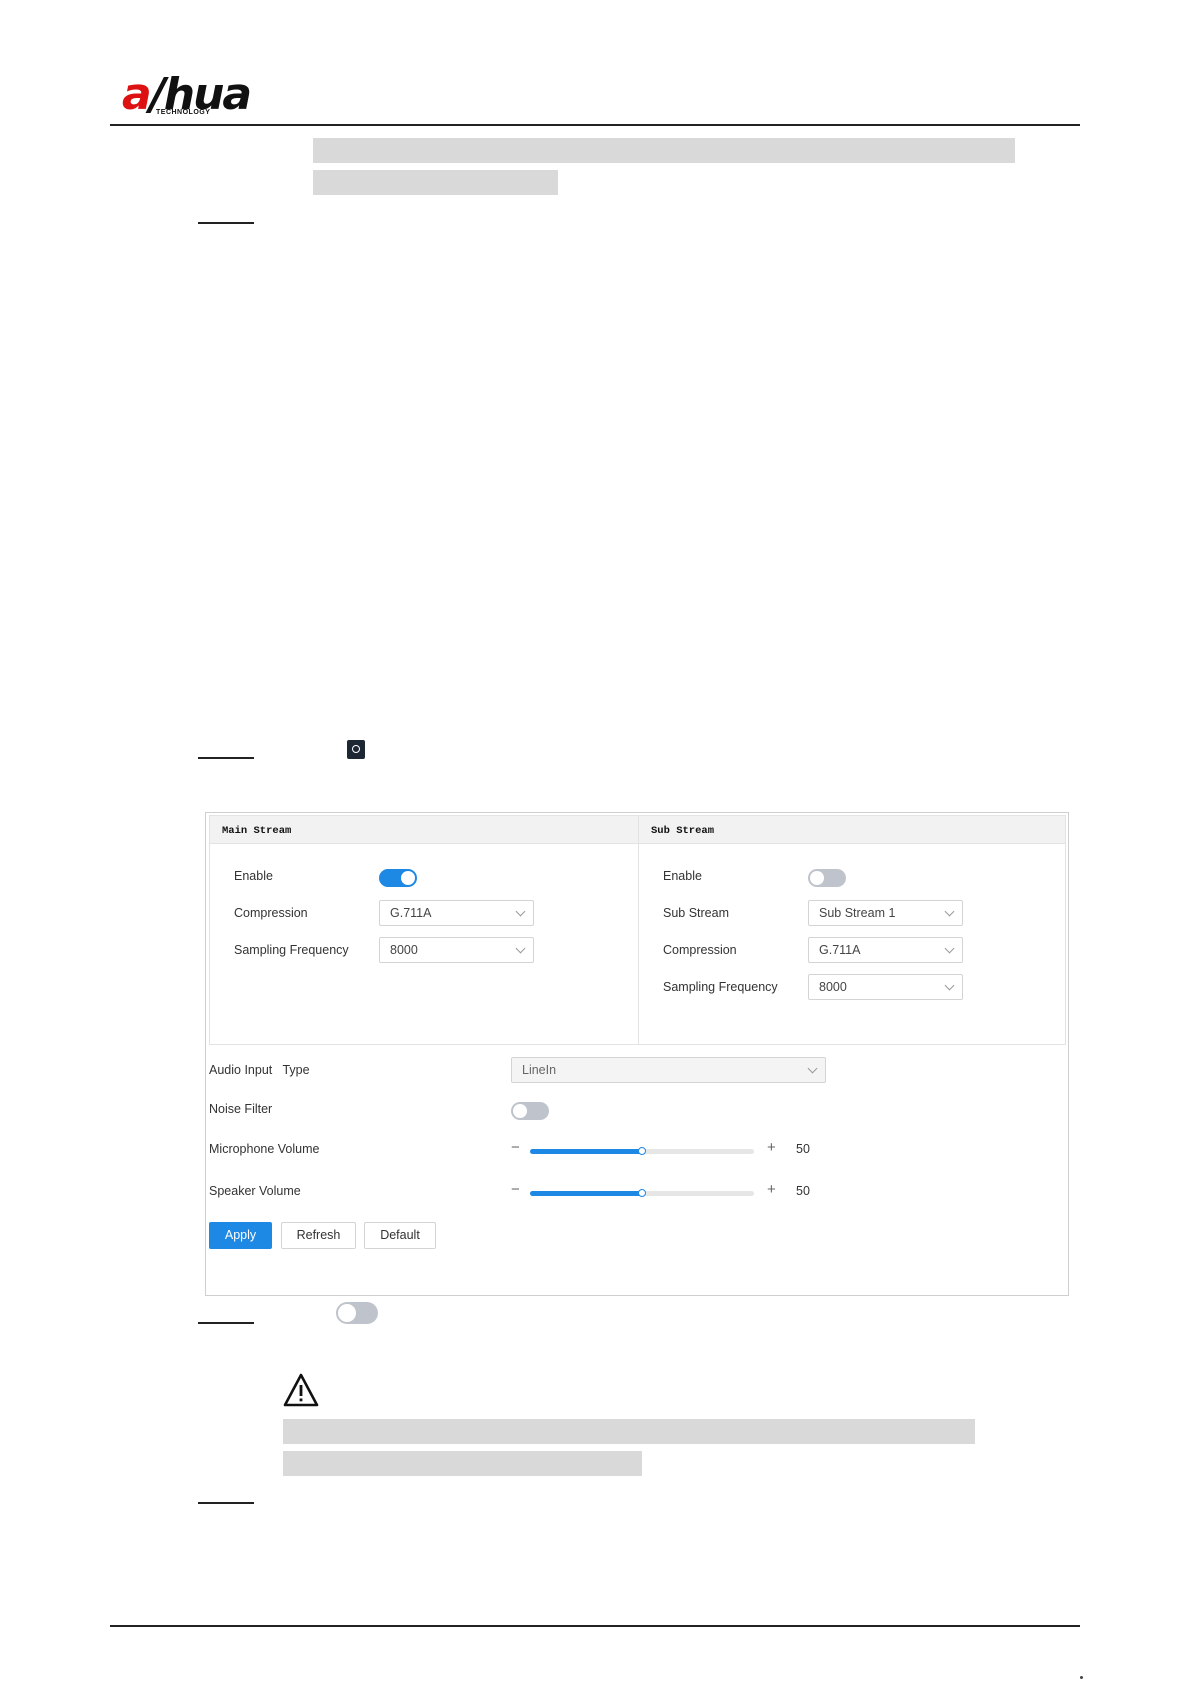  What do you see at coordinates (356, 749) in the screenshot?
I see `gear-icon` at bounding box center [356, 749].